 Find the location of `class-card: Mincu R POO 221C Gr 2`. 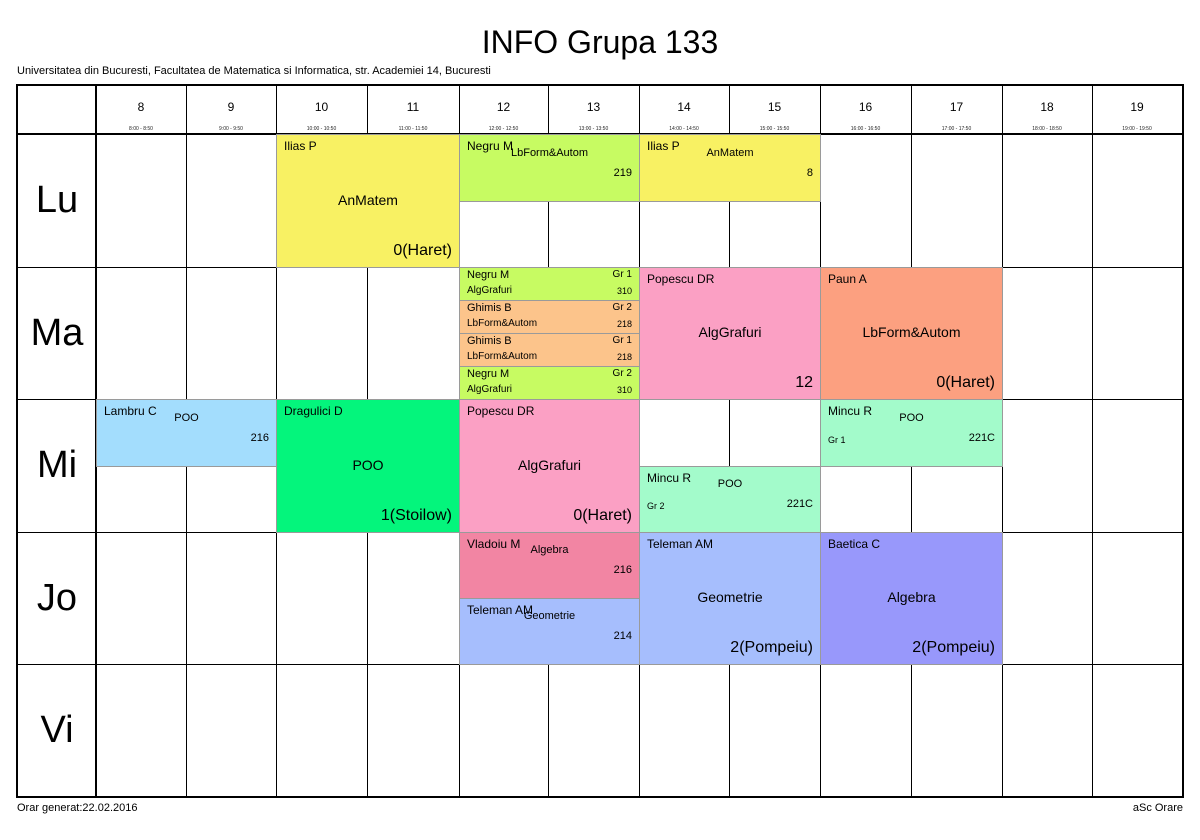

class-card: Mincu R POO 221C Gr 2 is located at coordinates (730, 499).